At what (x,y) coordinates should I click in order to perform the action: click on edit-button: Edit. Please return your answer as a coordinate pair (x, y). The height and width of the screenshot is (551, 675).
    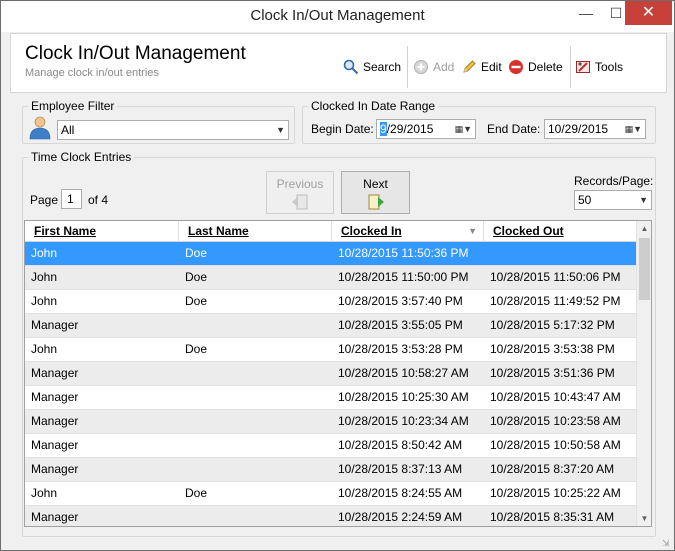
    Looking at the image, I should click on (481, 67).